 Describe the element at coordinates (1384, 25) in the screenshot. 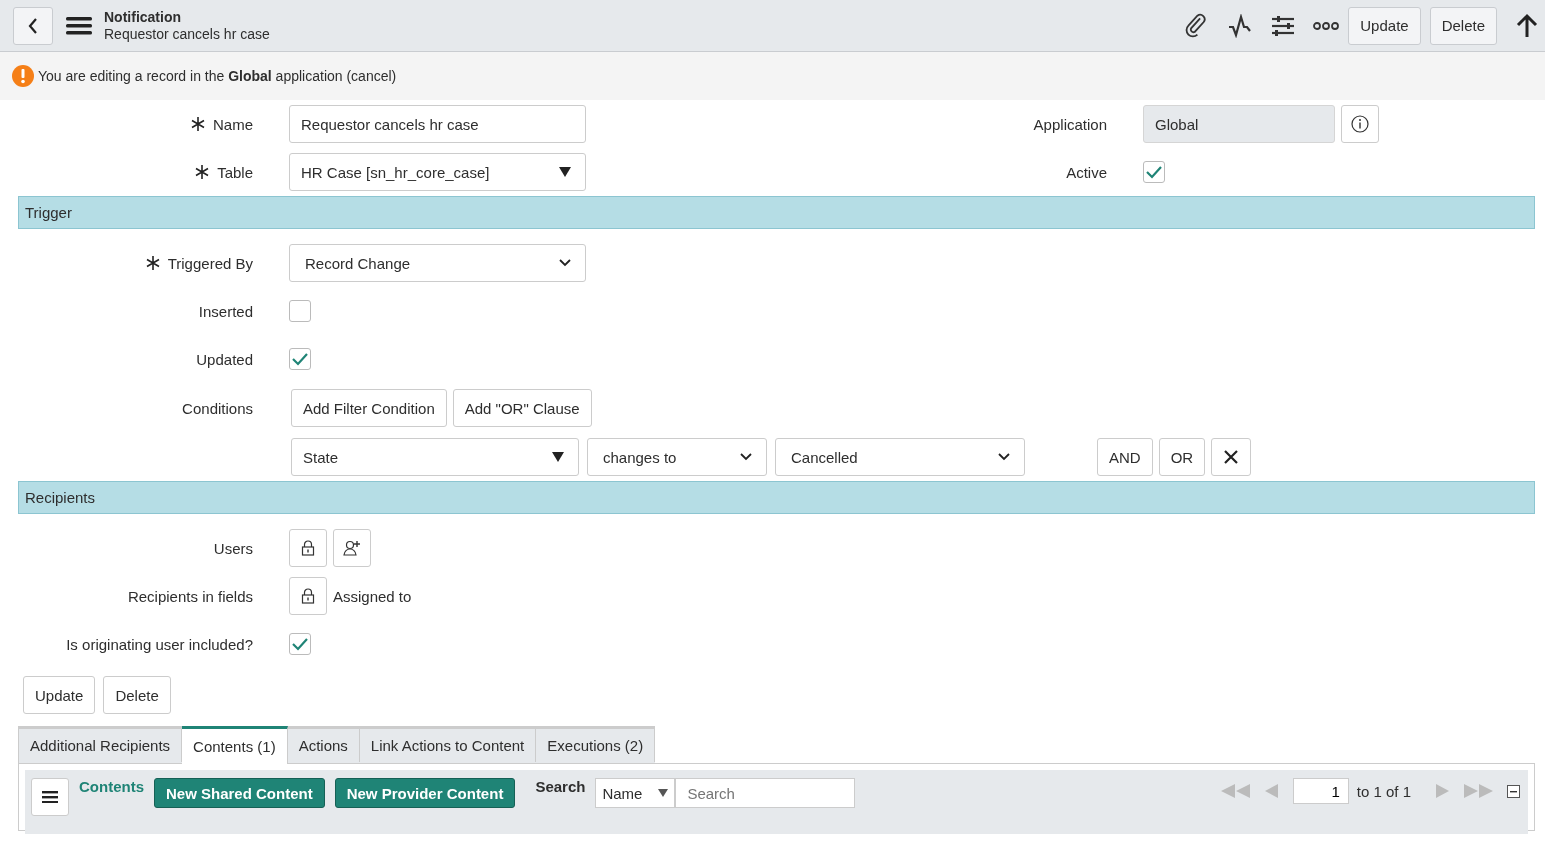

I see `header-action-button: Update` at that location.